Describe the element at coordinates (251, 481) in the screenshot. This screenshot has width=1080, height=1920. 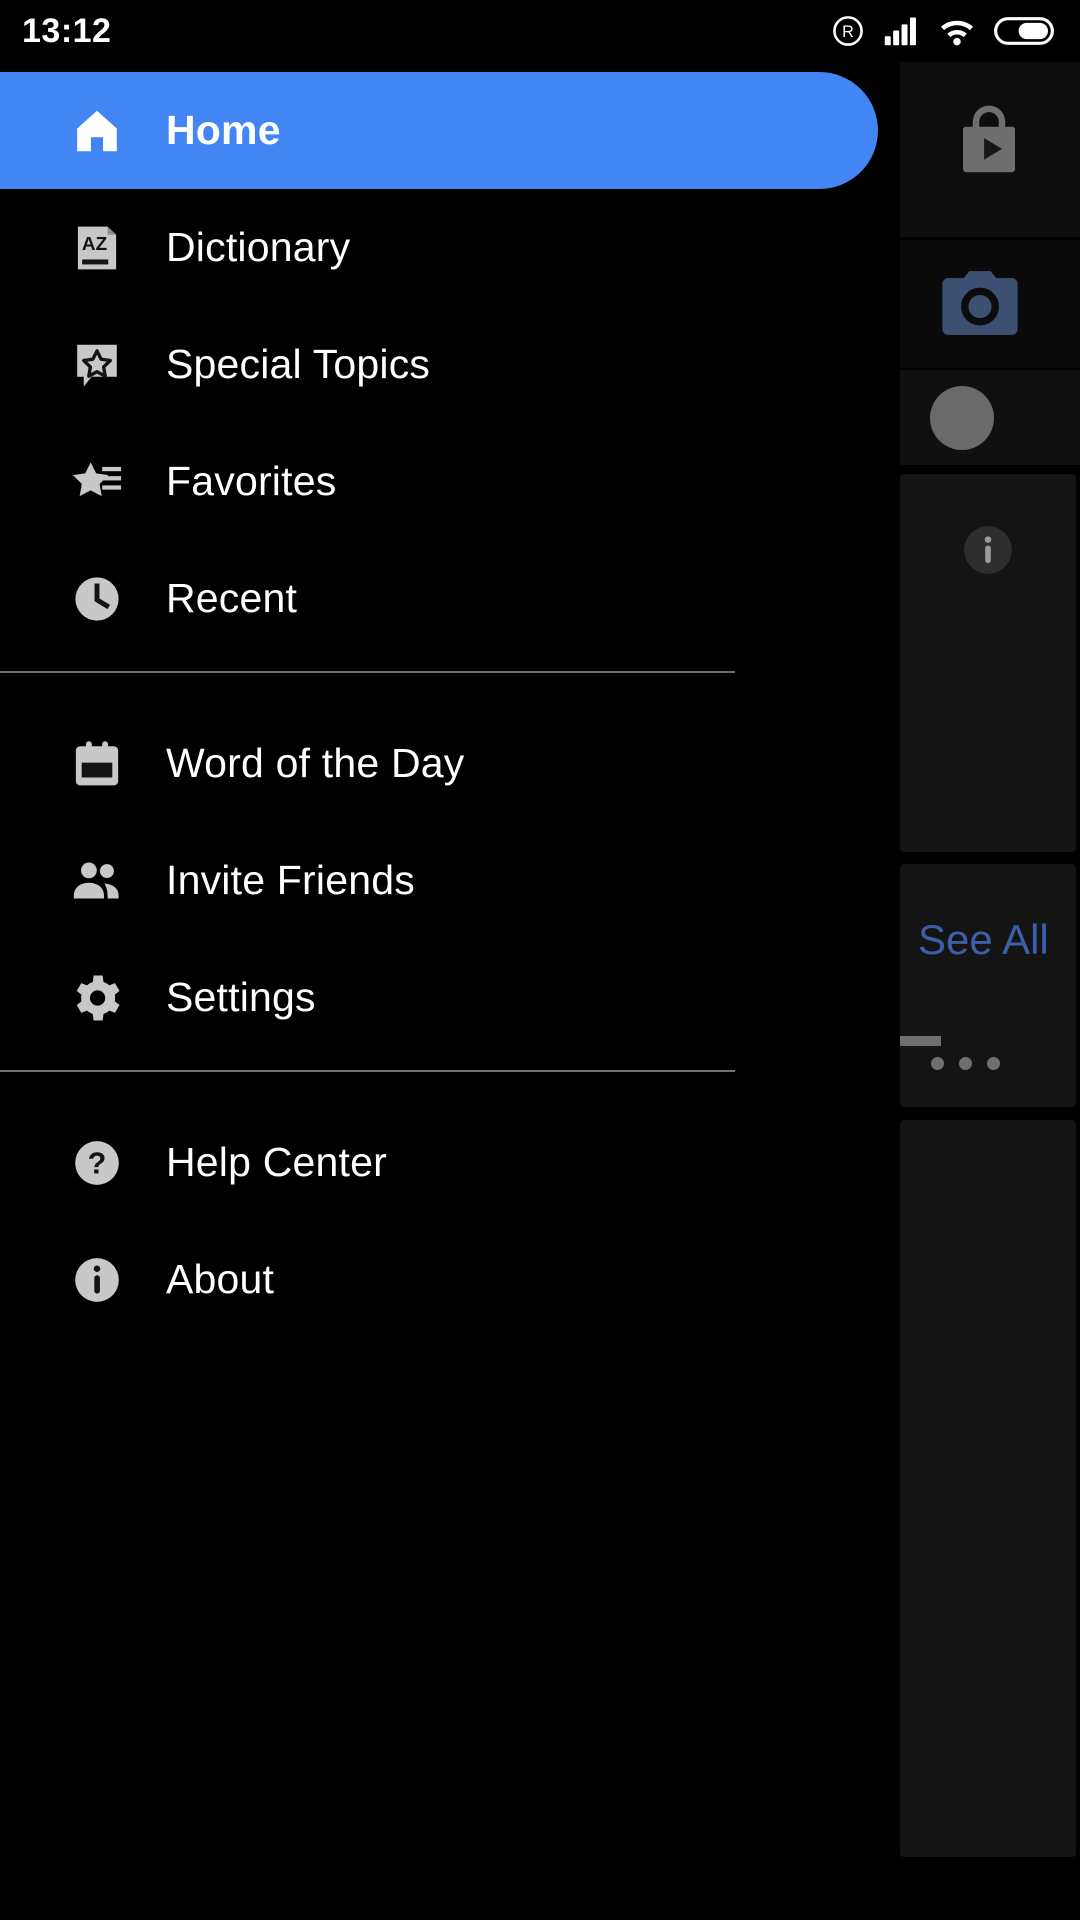
I see `nav-label-favorites: Favorites` at that location.